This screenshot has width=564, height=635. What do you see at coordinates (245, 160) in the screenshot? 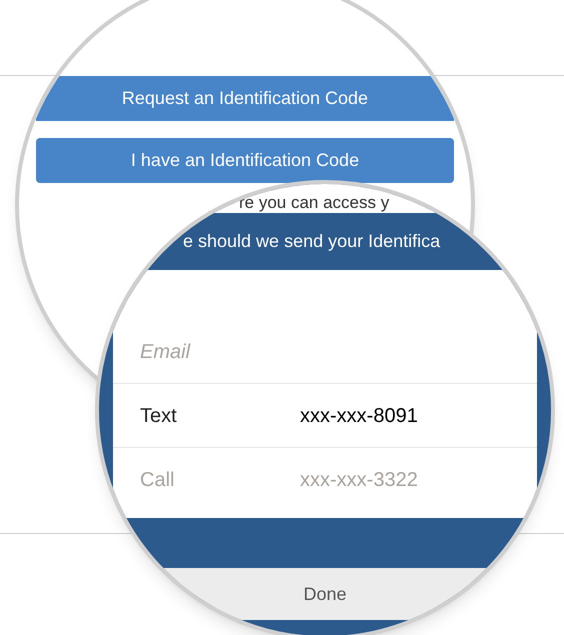
I see `code-button: I have an Identification Code` at bounding box center [245, 160].